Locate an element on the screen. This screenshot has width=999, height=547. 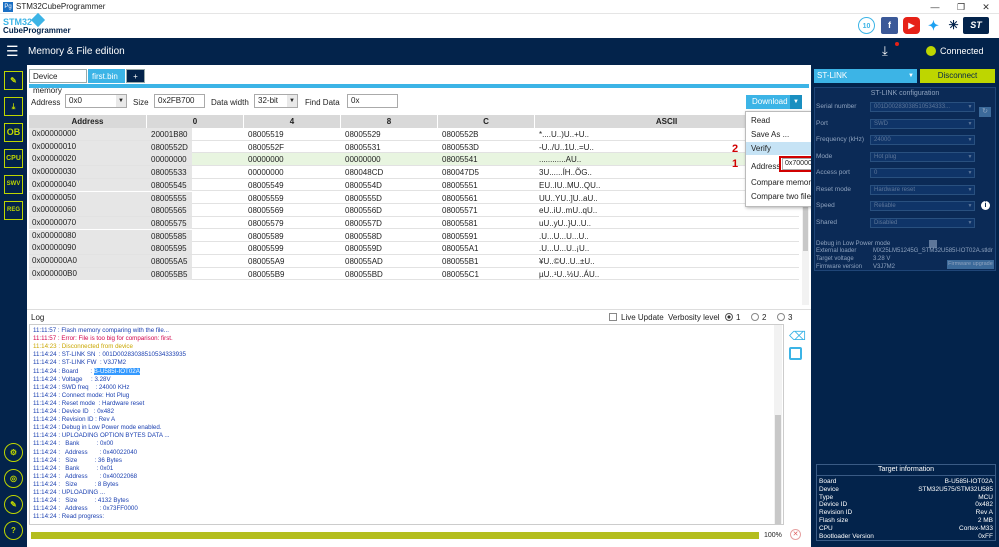
erasing-programming-icon: ⤓ is located at coordinates (13, 106).